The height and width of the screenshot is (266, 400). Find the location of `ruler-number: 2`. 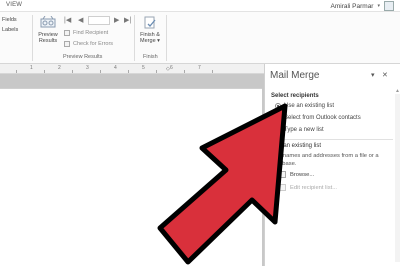

ruler-number: 2 is located at coordinates (59, 68).